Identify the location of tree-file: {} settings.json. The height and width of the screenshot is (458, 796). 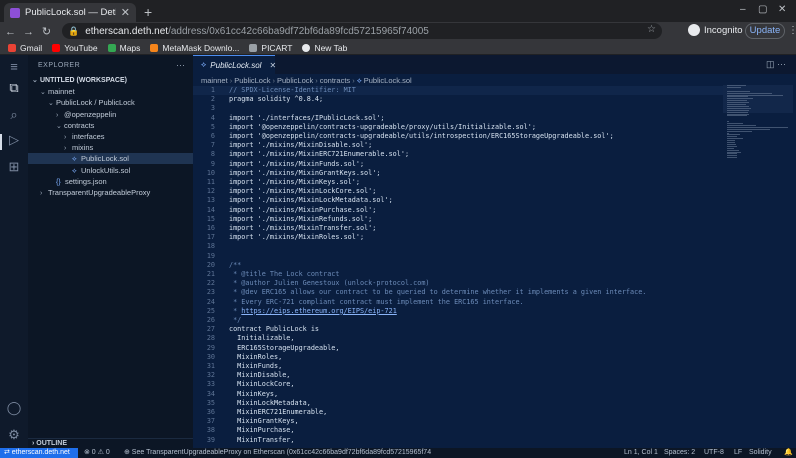
(110, 181).